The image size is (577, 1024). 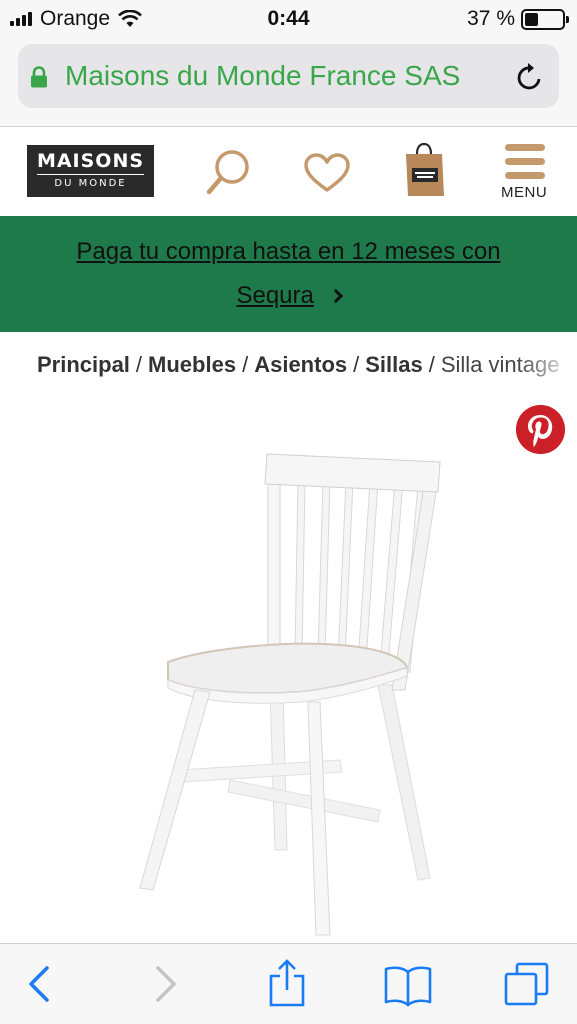 I want to click on back-icon, so click(x=40, y=984).